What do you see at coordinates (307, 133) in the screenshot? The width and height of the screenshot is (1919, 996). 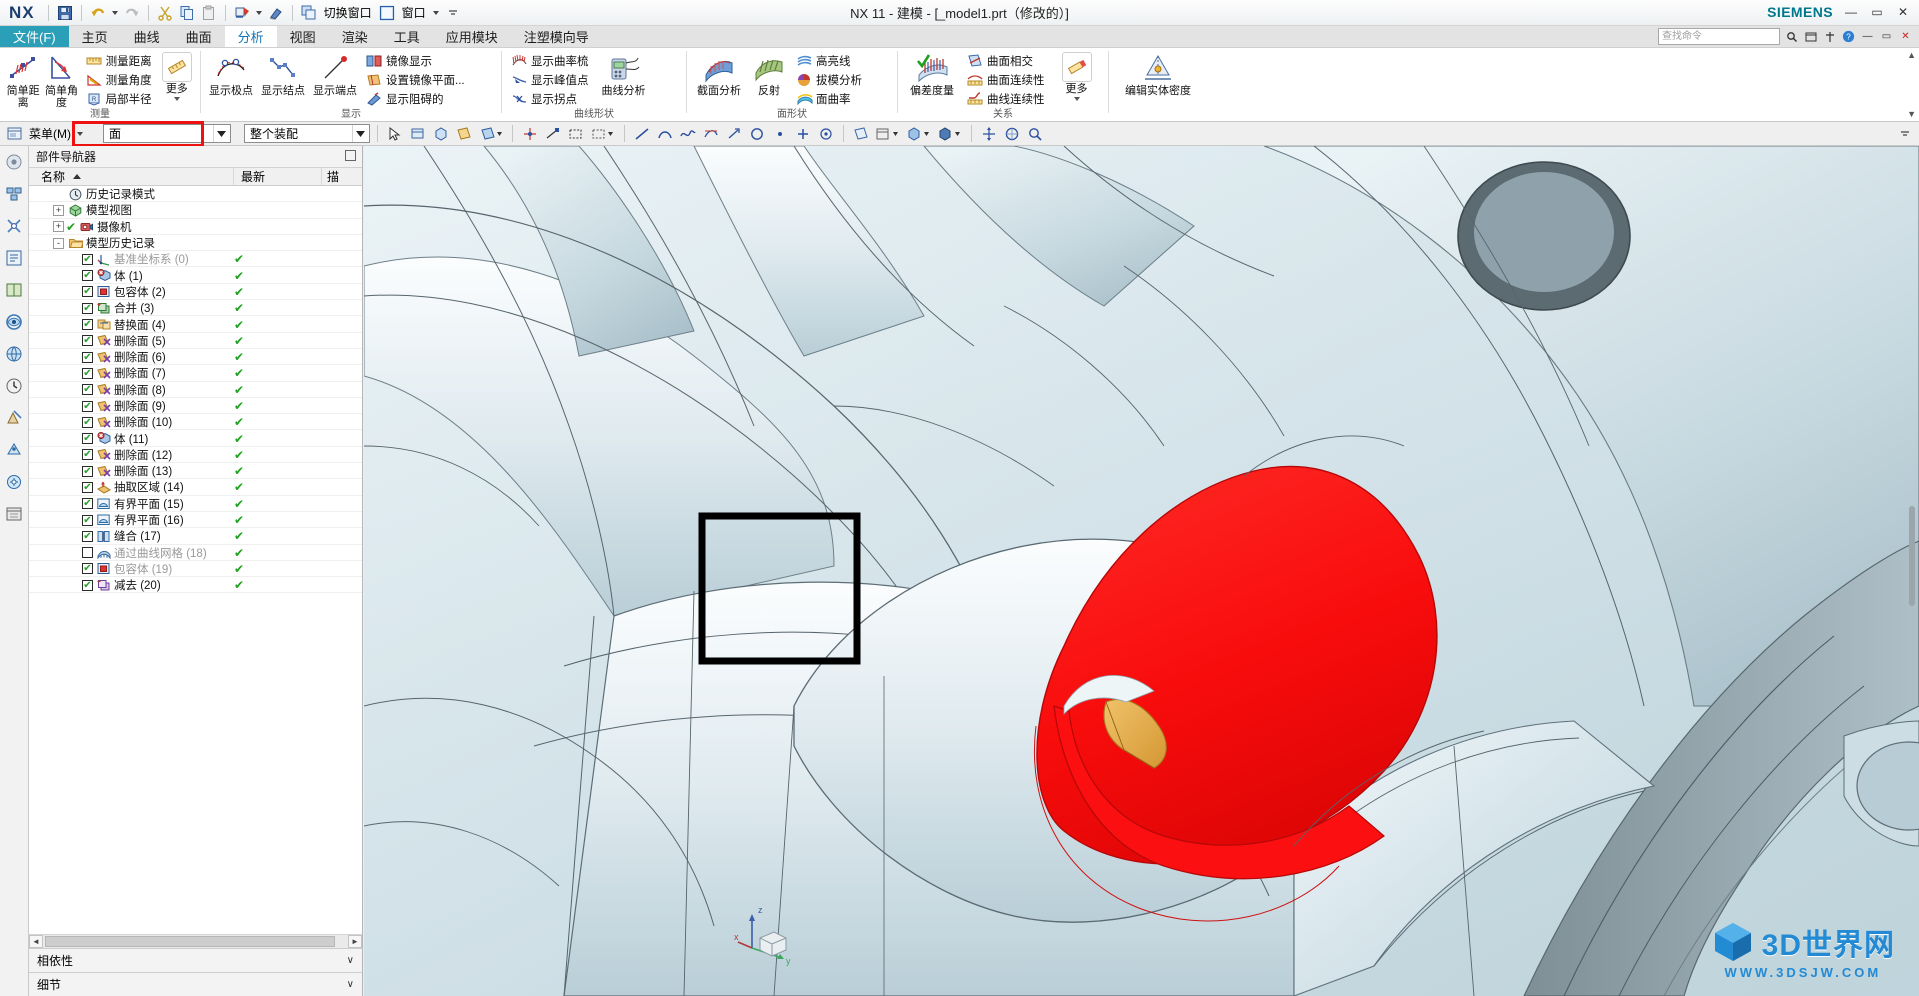 I see `scope-filter-combo: 整个装配` at bounding box center [307, 133].